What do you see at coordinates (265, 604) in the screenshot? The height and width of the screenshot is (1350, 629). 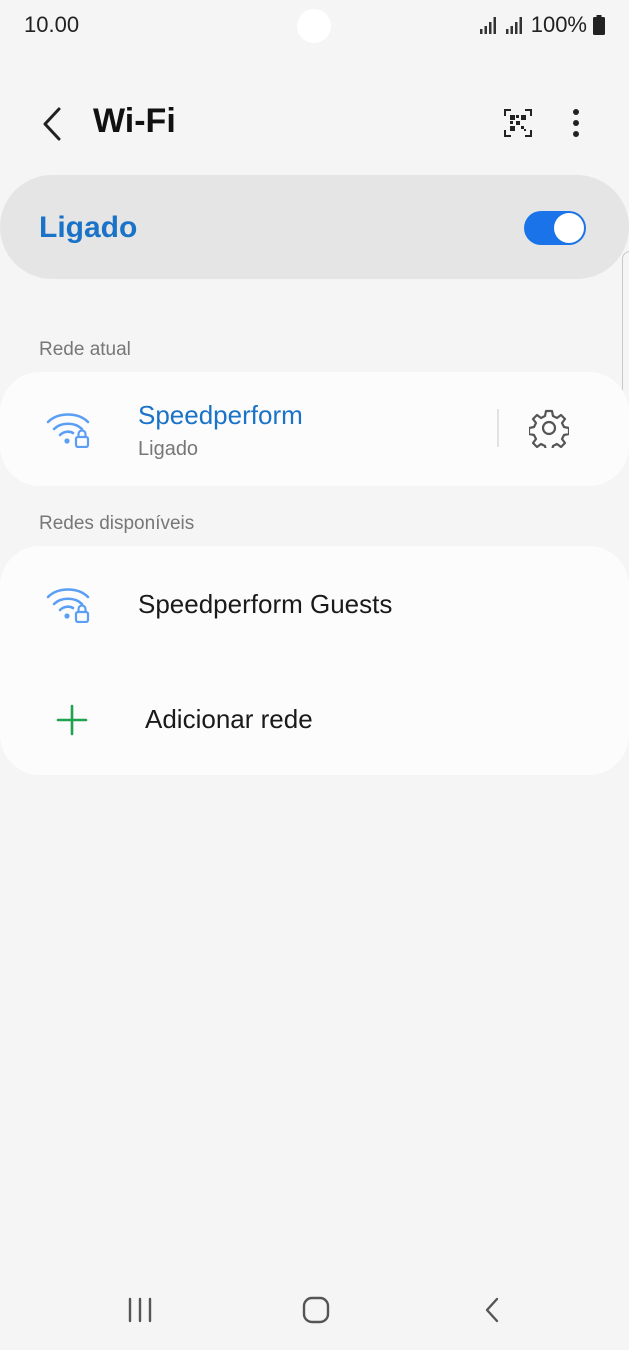 I see `network-name: Speedperform Guests` at bounding box center [265, 604].